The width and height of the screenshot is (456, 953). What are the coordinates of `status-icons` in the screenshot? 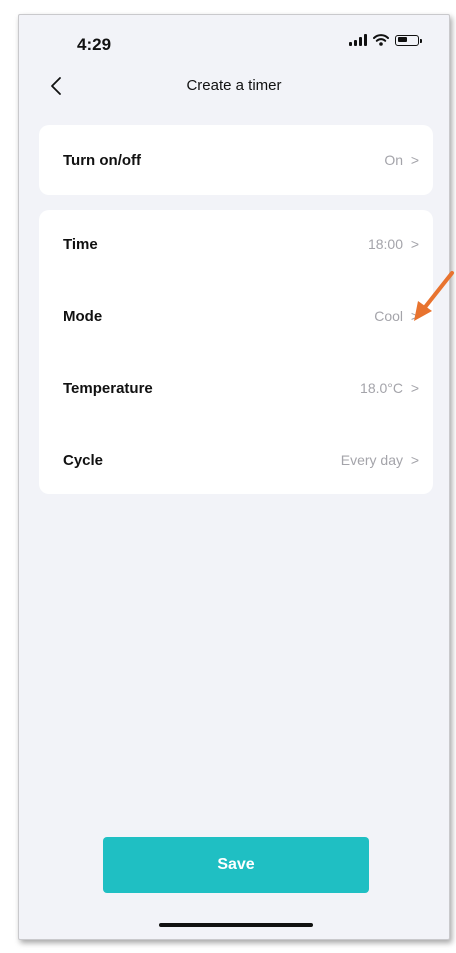 It's located at (385, 40).